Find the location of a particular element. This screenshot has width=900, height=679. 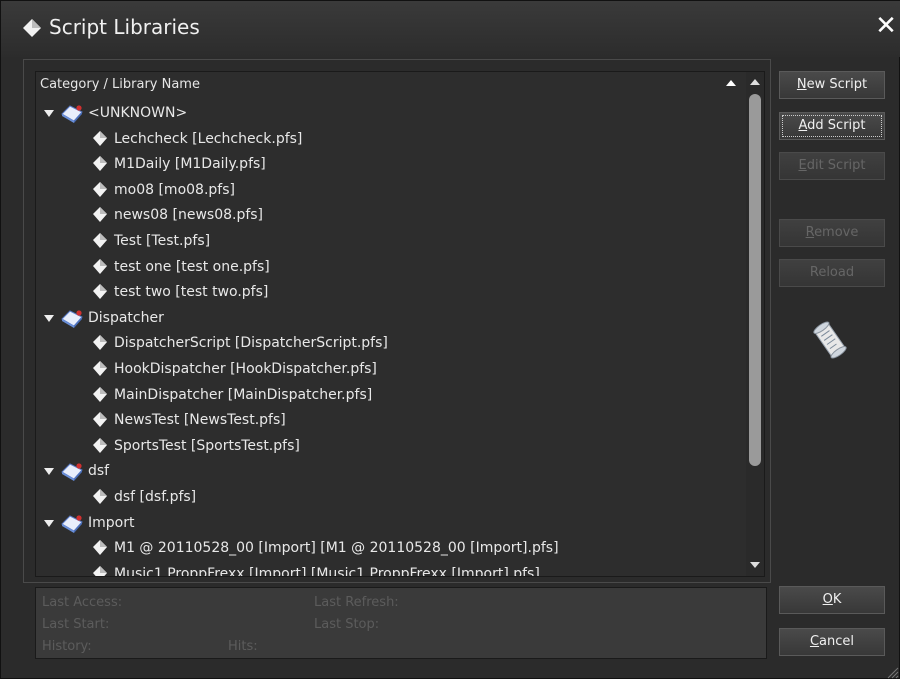

tree-script-row: test two [test two.pfs] is located at coordinates (386, 293).